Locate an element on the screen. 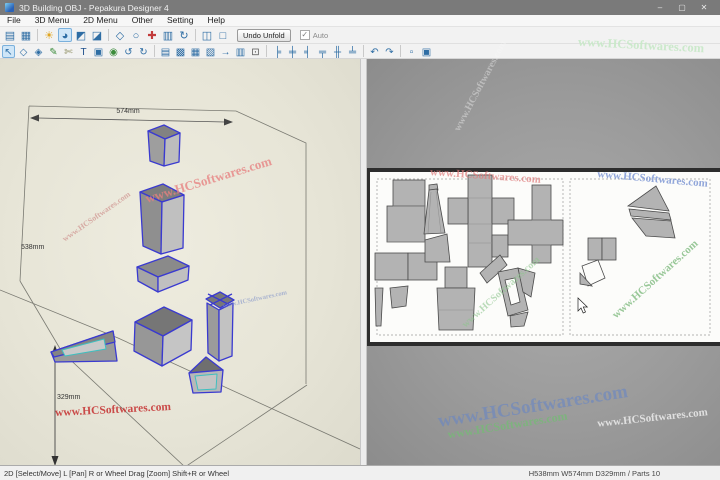 This screenshot has height=480, width=720. open-file-icon: ▤ is located at coordinates (10, 35).